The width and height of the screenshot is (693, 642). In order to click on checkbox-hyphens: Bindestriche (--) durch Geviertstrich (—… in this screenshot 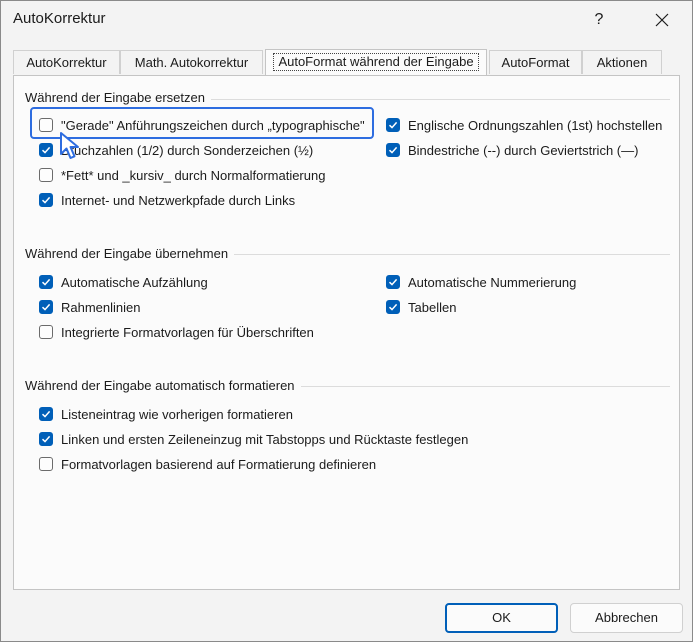, I will do `click(512, 150)`.